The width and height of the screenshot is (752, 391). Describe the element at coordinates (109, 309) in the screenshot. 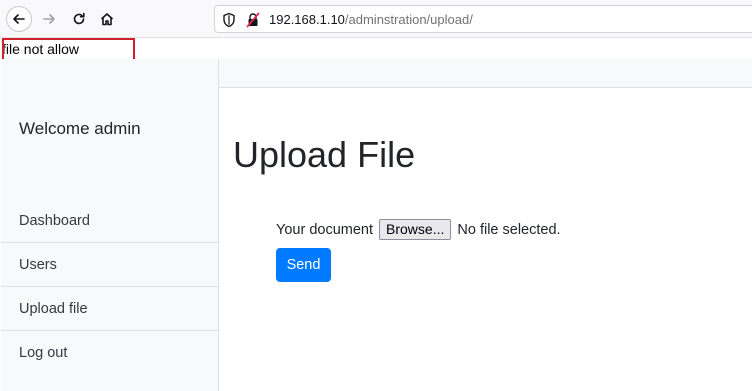

I see `sidebar-item-upload-file: Upload file` at that location.